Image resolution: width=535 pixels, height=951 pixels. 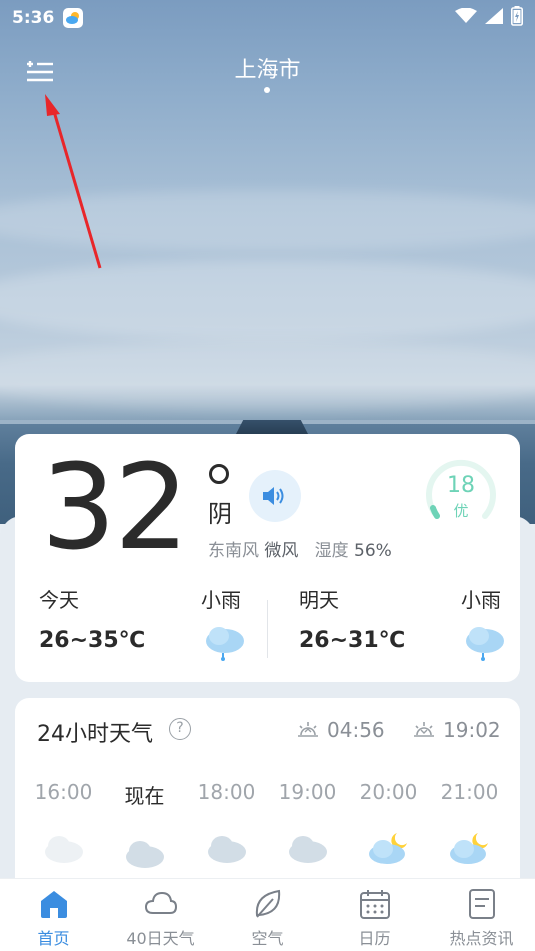 What do you see at coordinates (267, 938) in the screenshot?
I see `nav-label: 空气` at bounding box center [267, 938].